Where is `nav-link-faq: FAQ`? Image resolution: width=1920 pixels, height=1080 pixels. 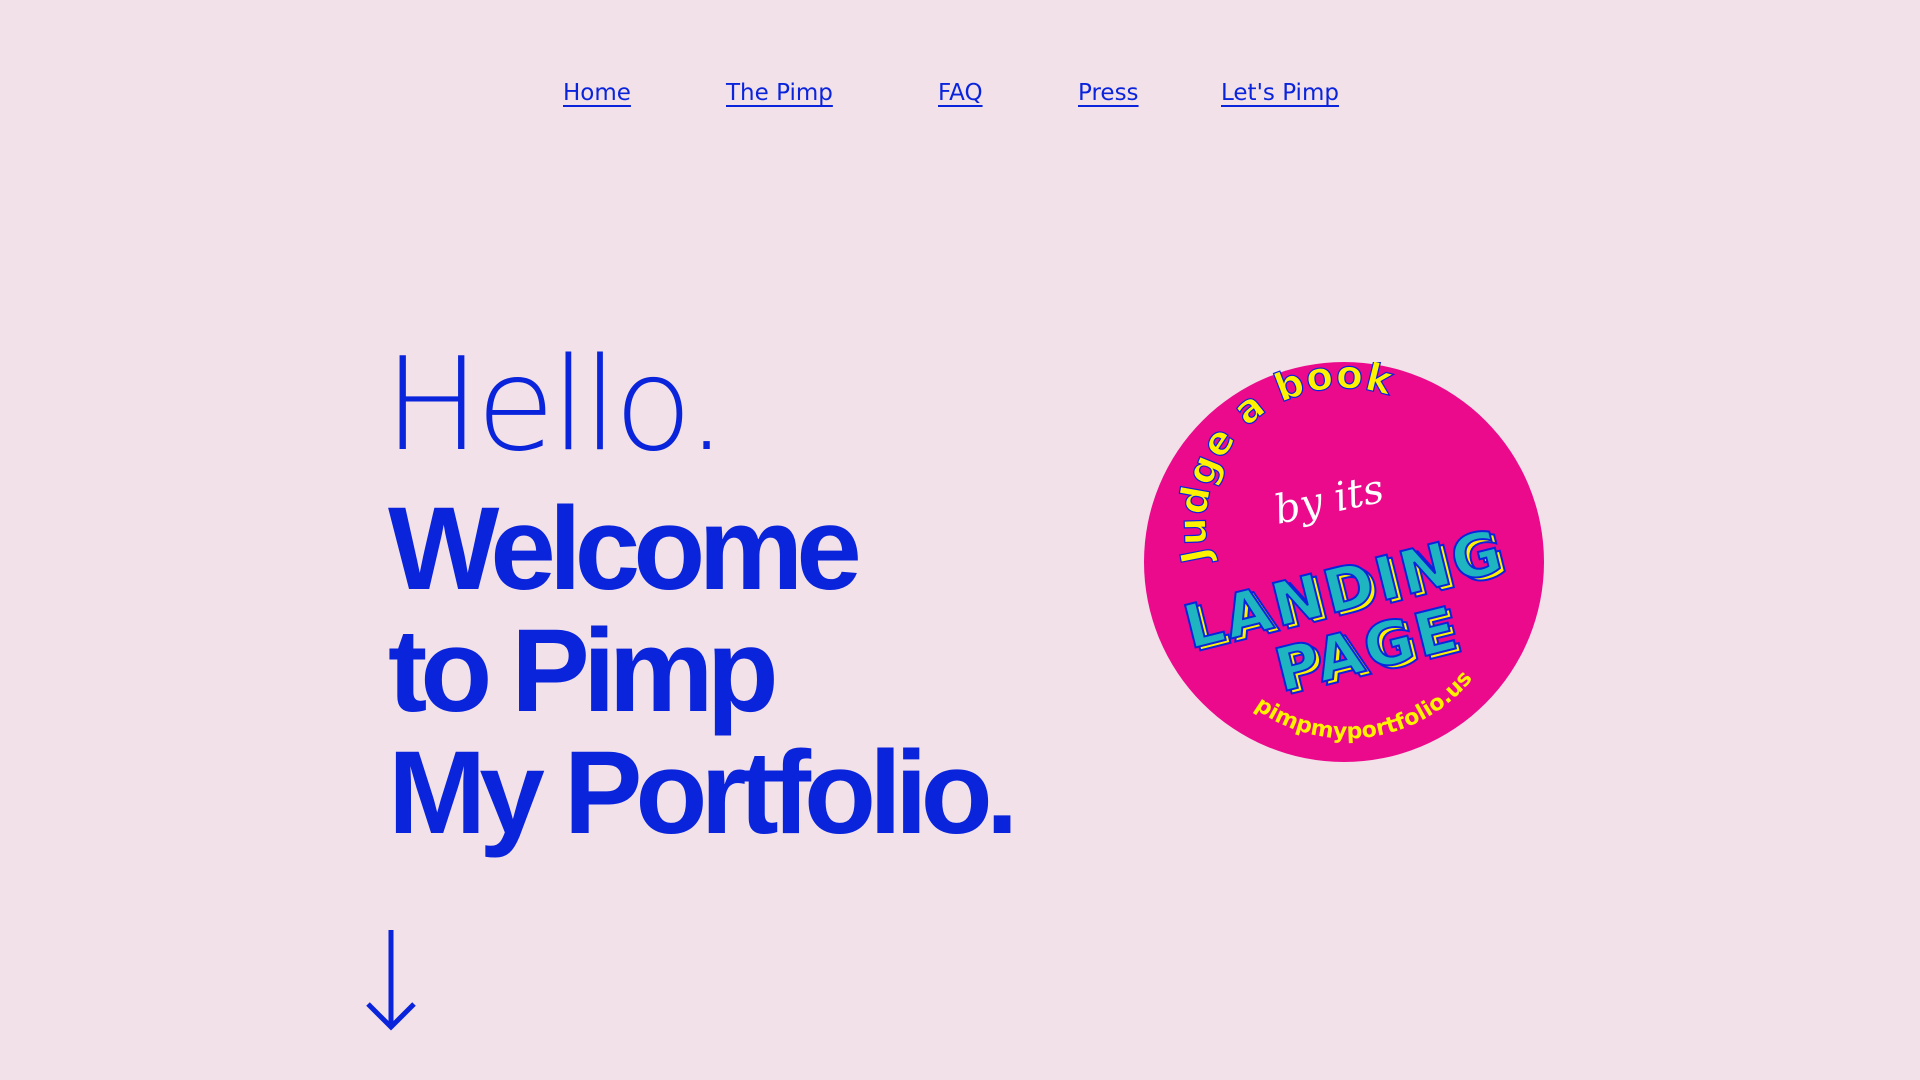
nav-link-faq: FAQ is located at coordinates (960, 93).